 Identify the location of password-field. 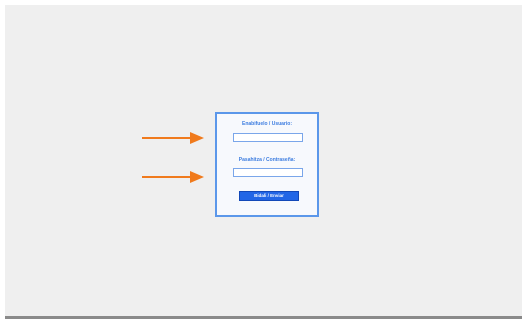
(268, 172).